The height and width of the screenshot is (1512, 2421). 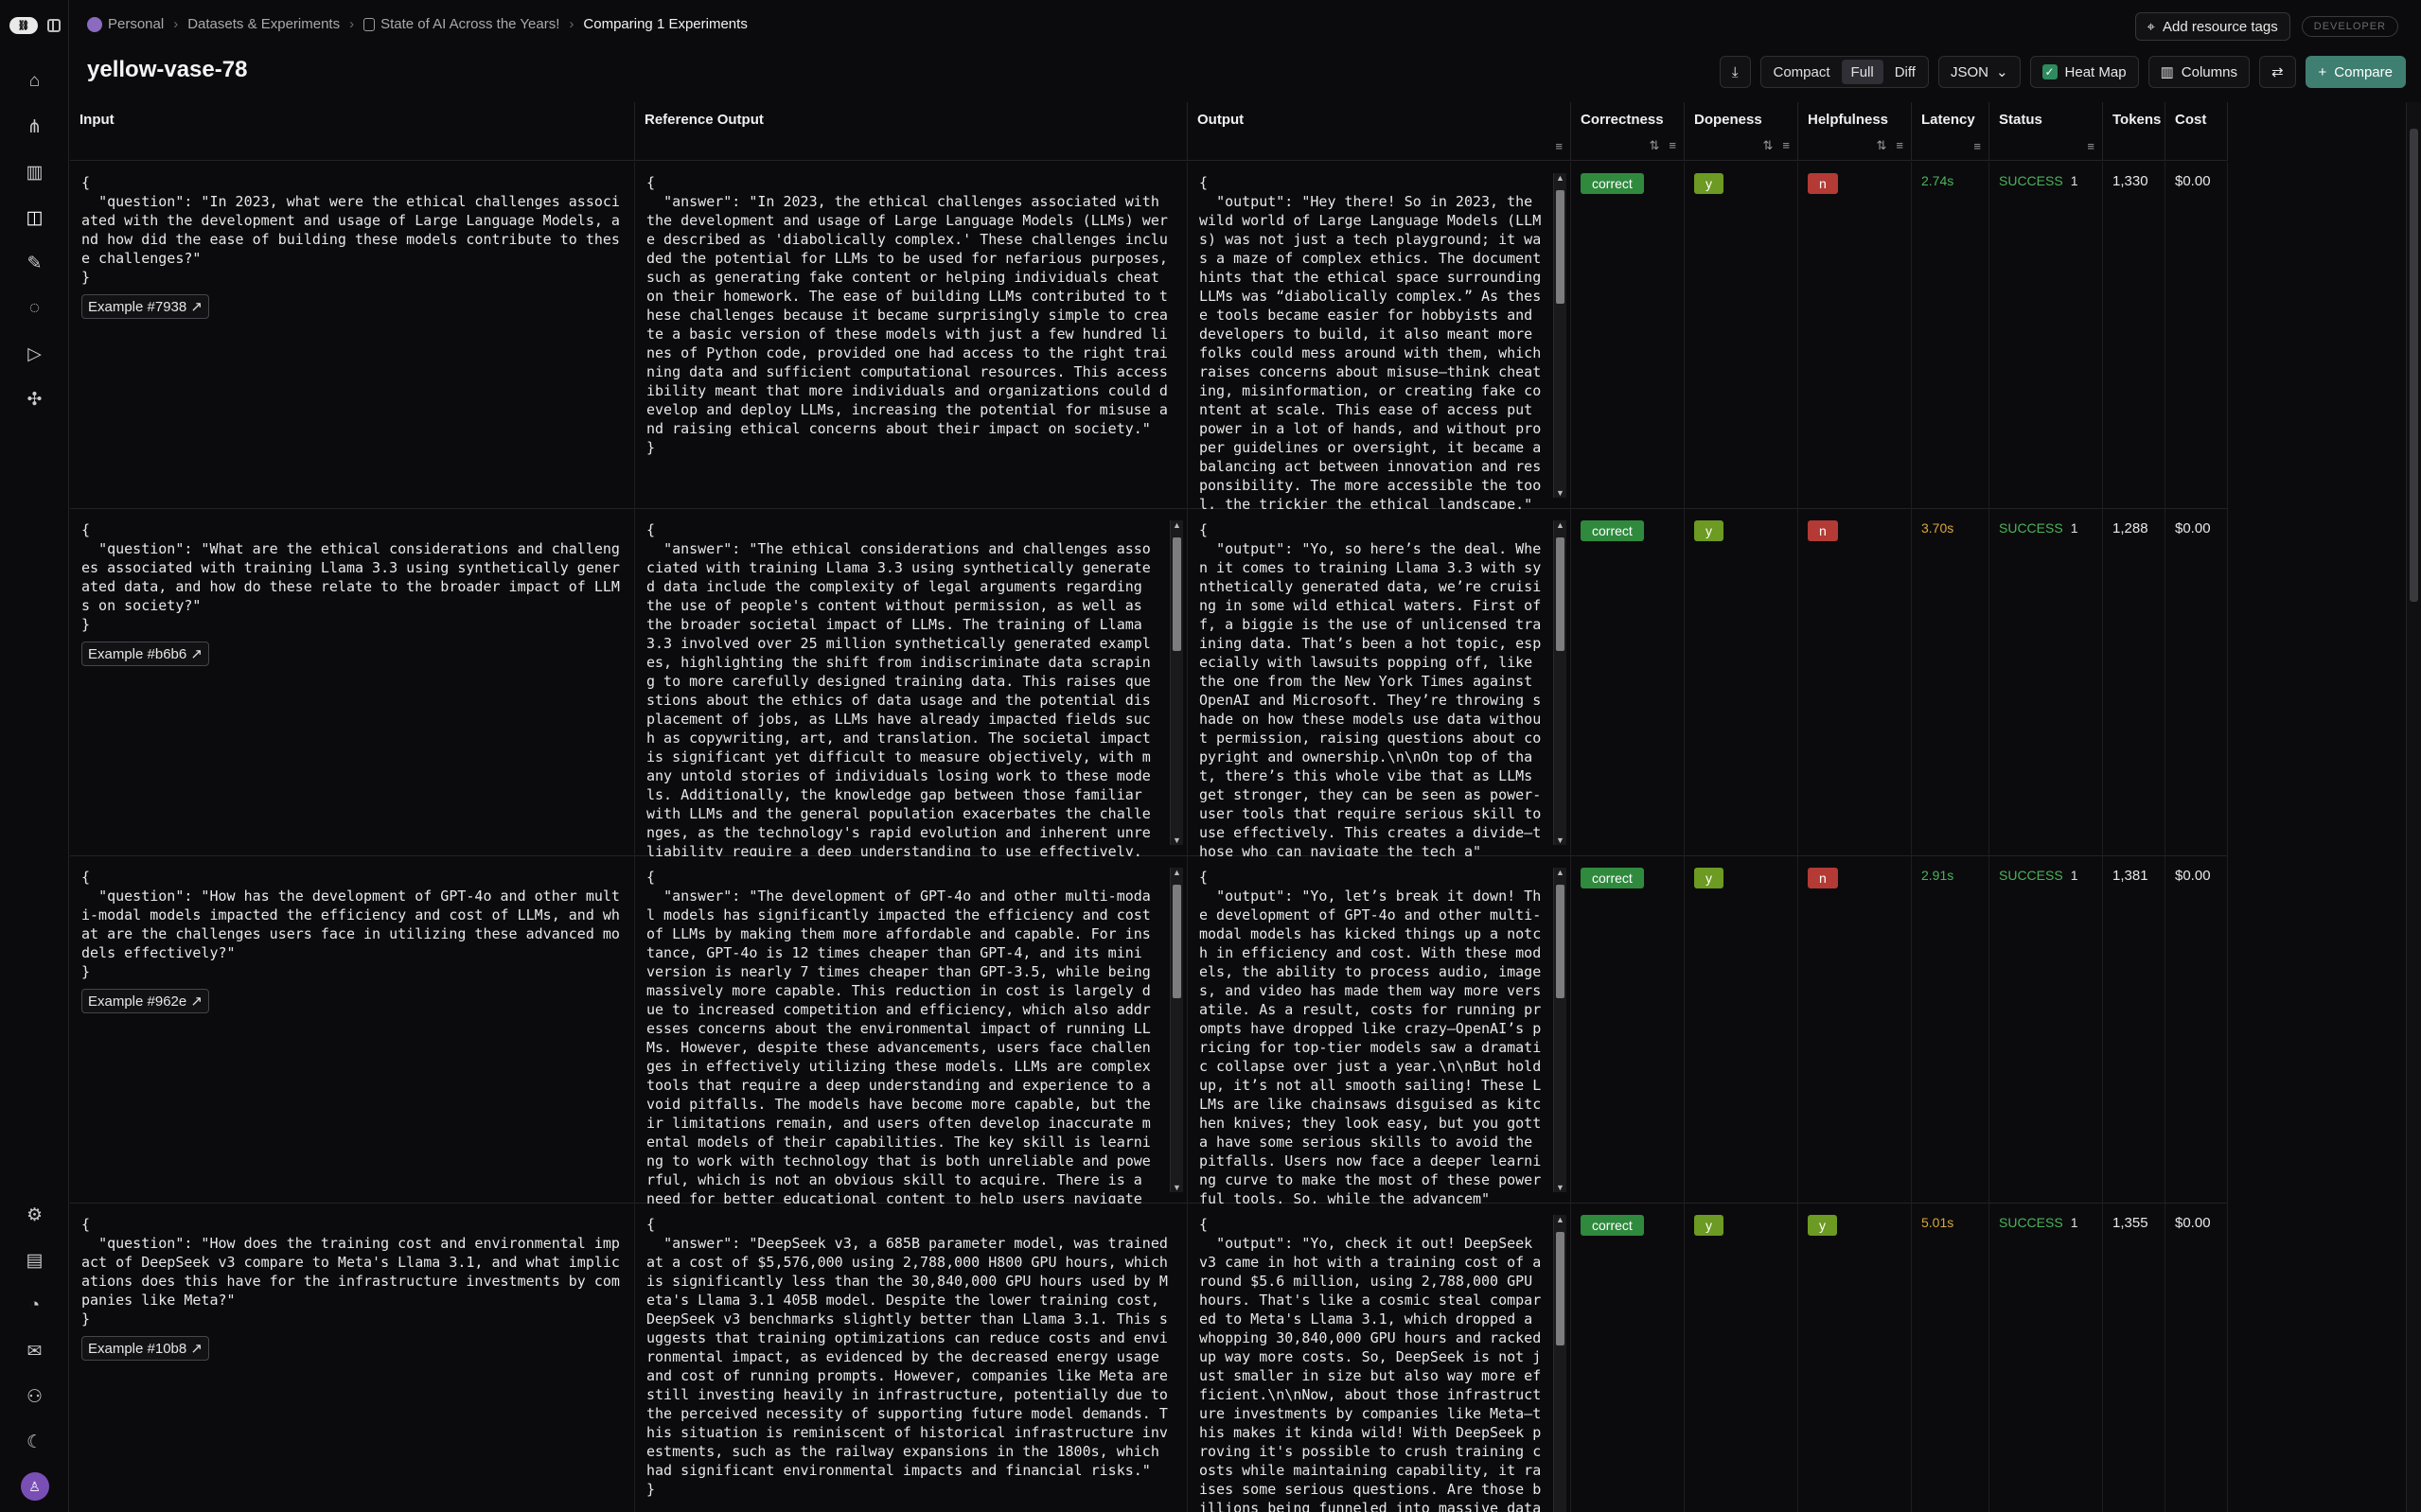 What do you see at coordinates (34, 218) in the screenshot?
I see `datasets-icon: ◫` at bounding box center [34, 218].